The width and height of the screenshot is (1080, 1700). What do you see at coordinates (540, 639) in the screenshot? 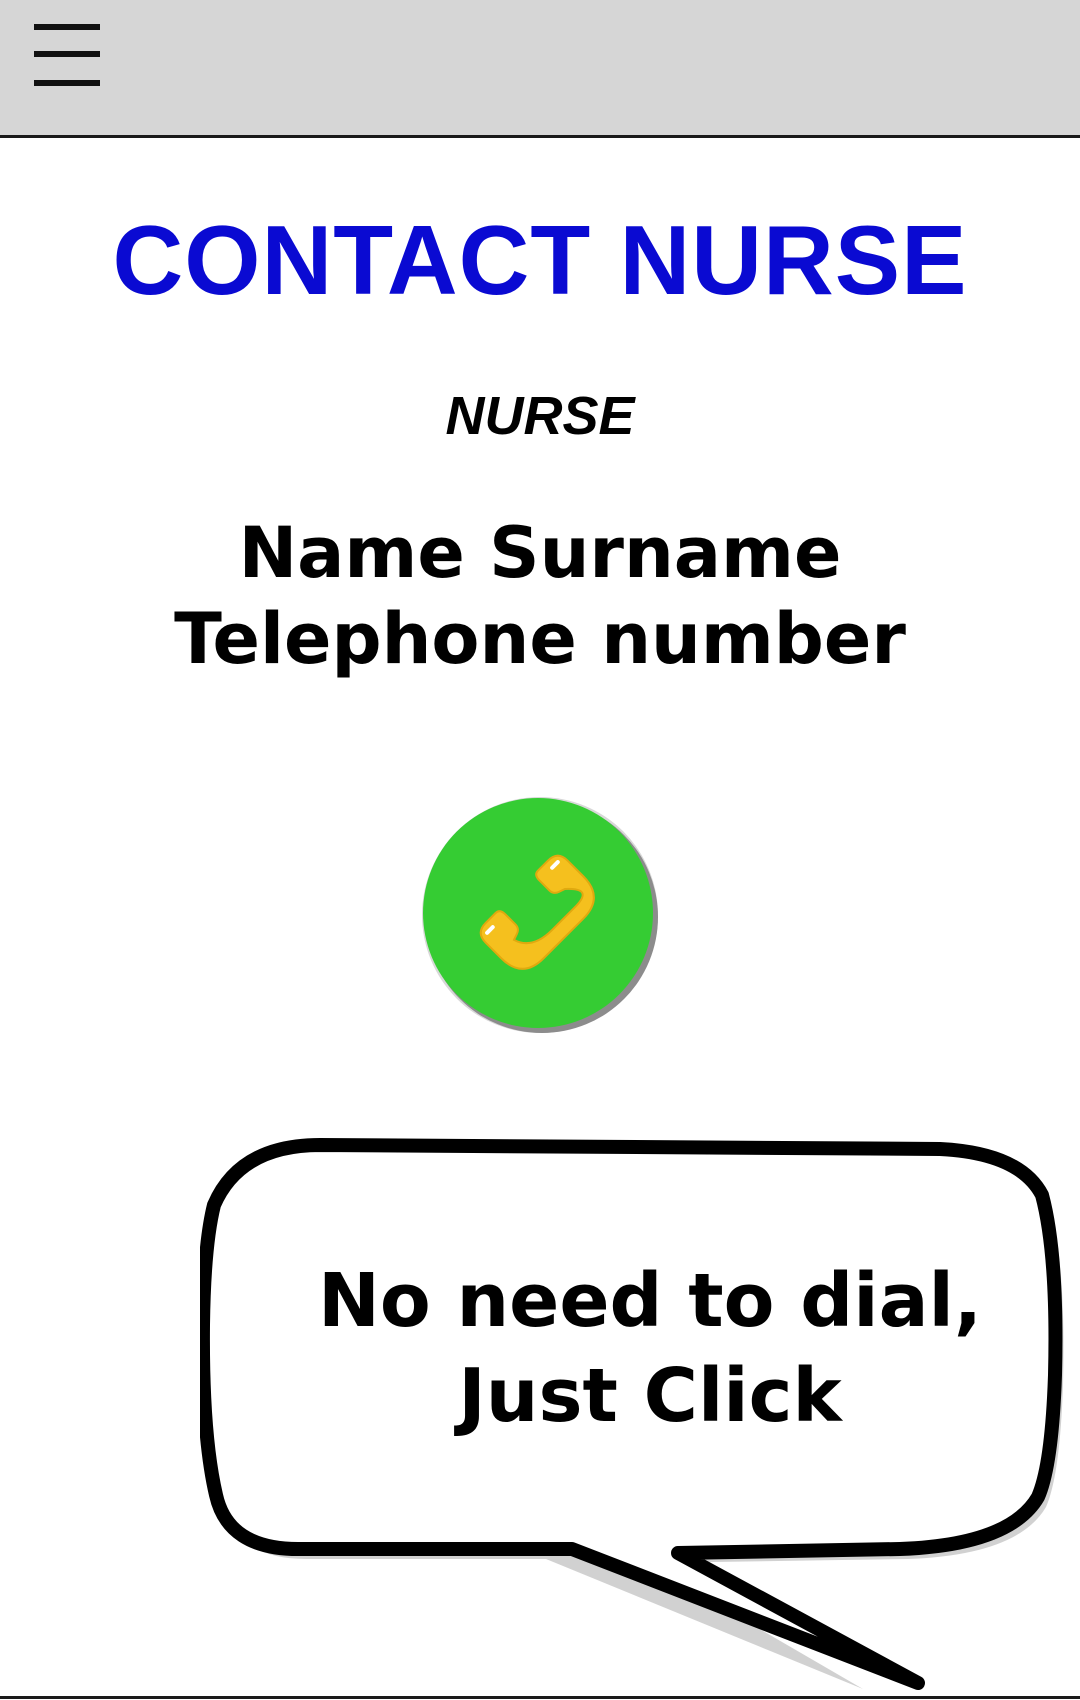
I see `contact-phone-number: Telephone number` at bounding box center [540, 639].